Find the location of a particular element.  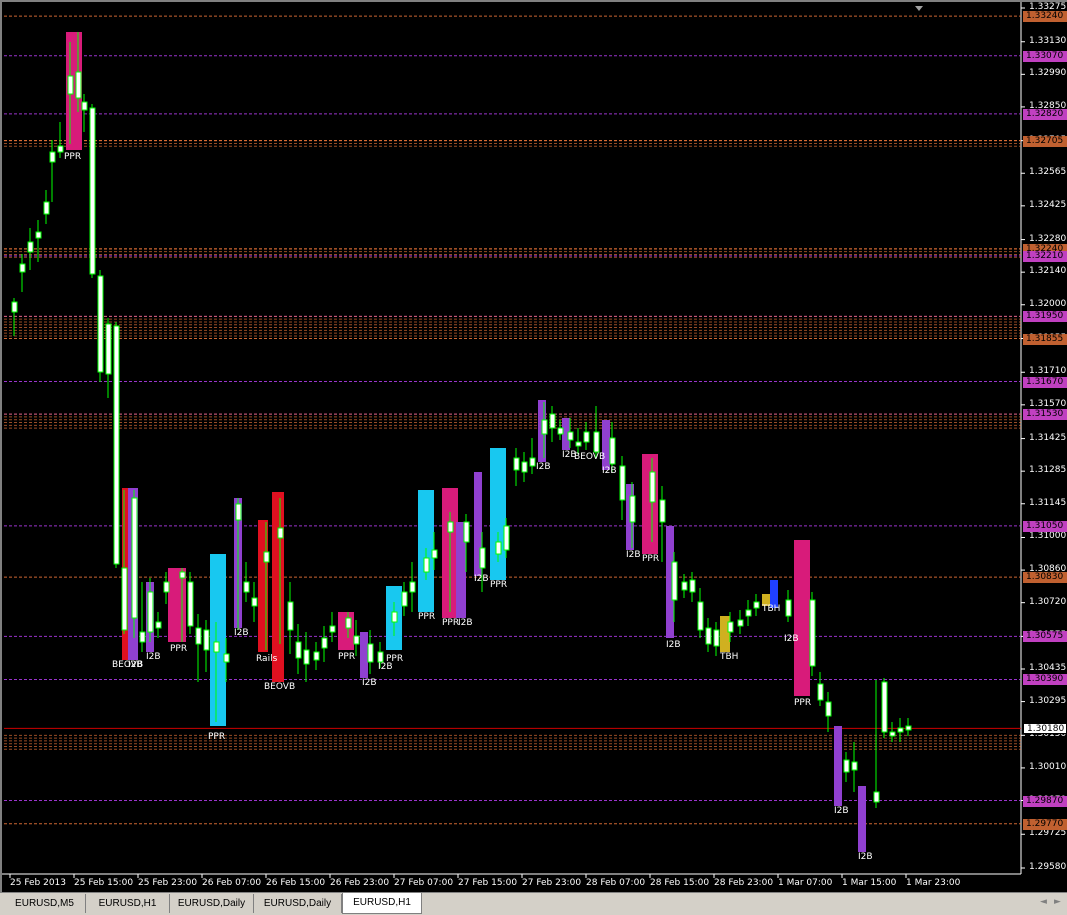

price-axis-label: 1.29725 is located at coordinates (1048, 833).